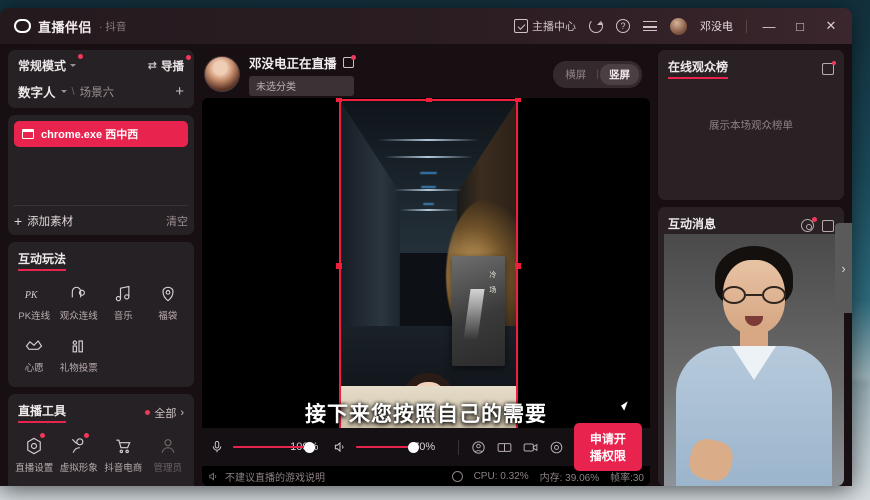  I want to click on tool-item-live-settings: 直播设置, so click(34, 455).